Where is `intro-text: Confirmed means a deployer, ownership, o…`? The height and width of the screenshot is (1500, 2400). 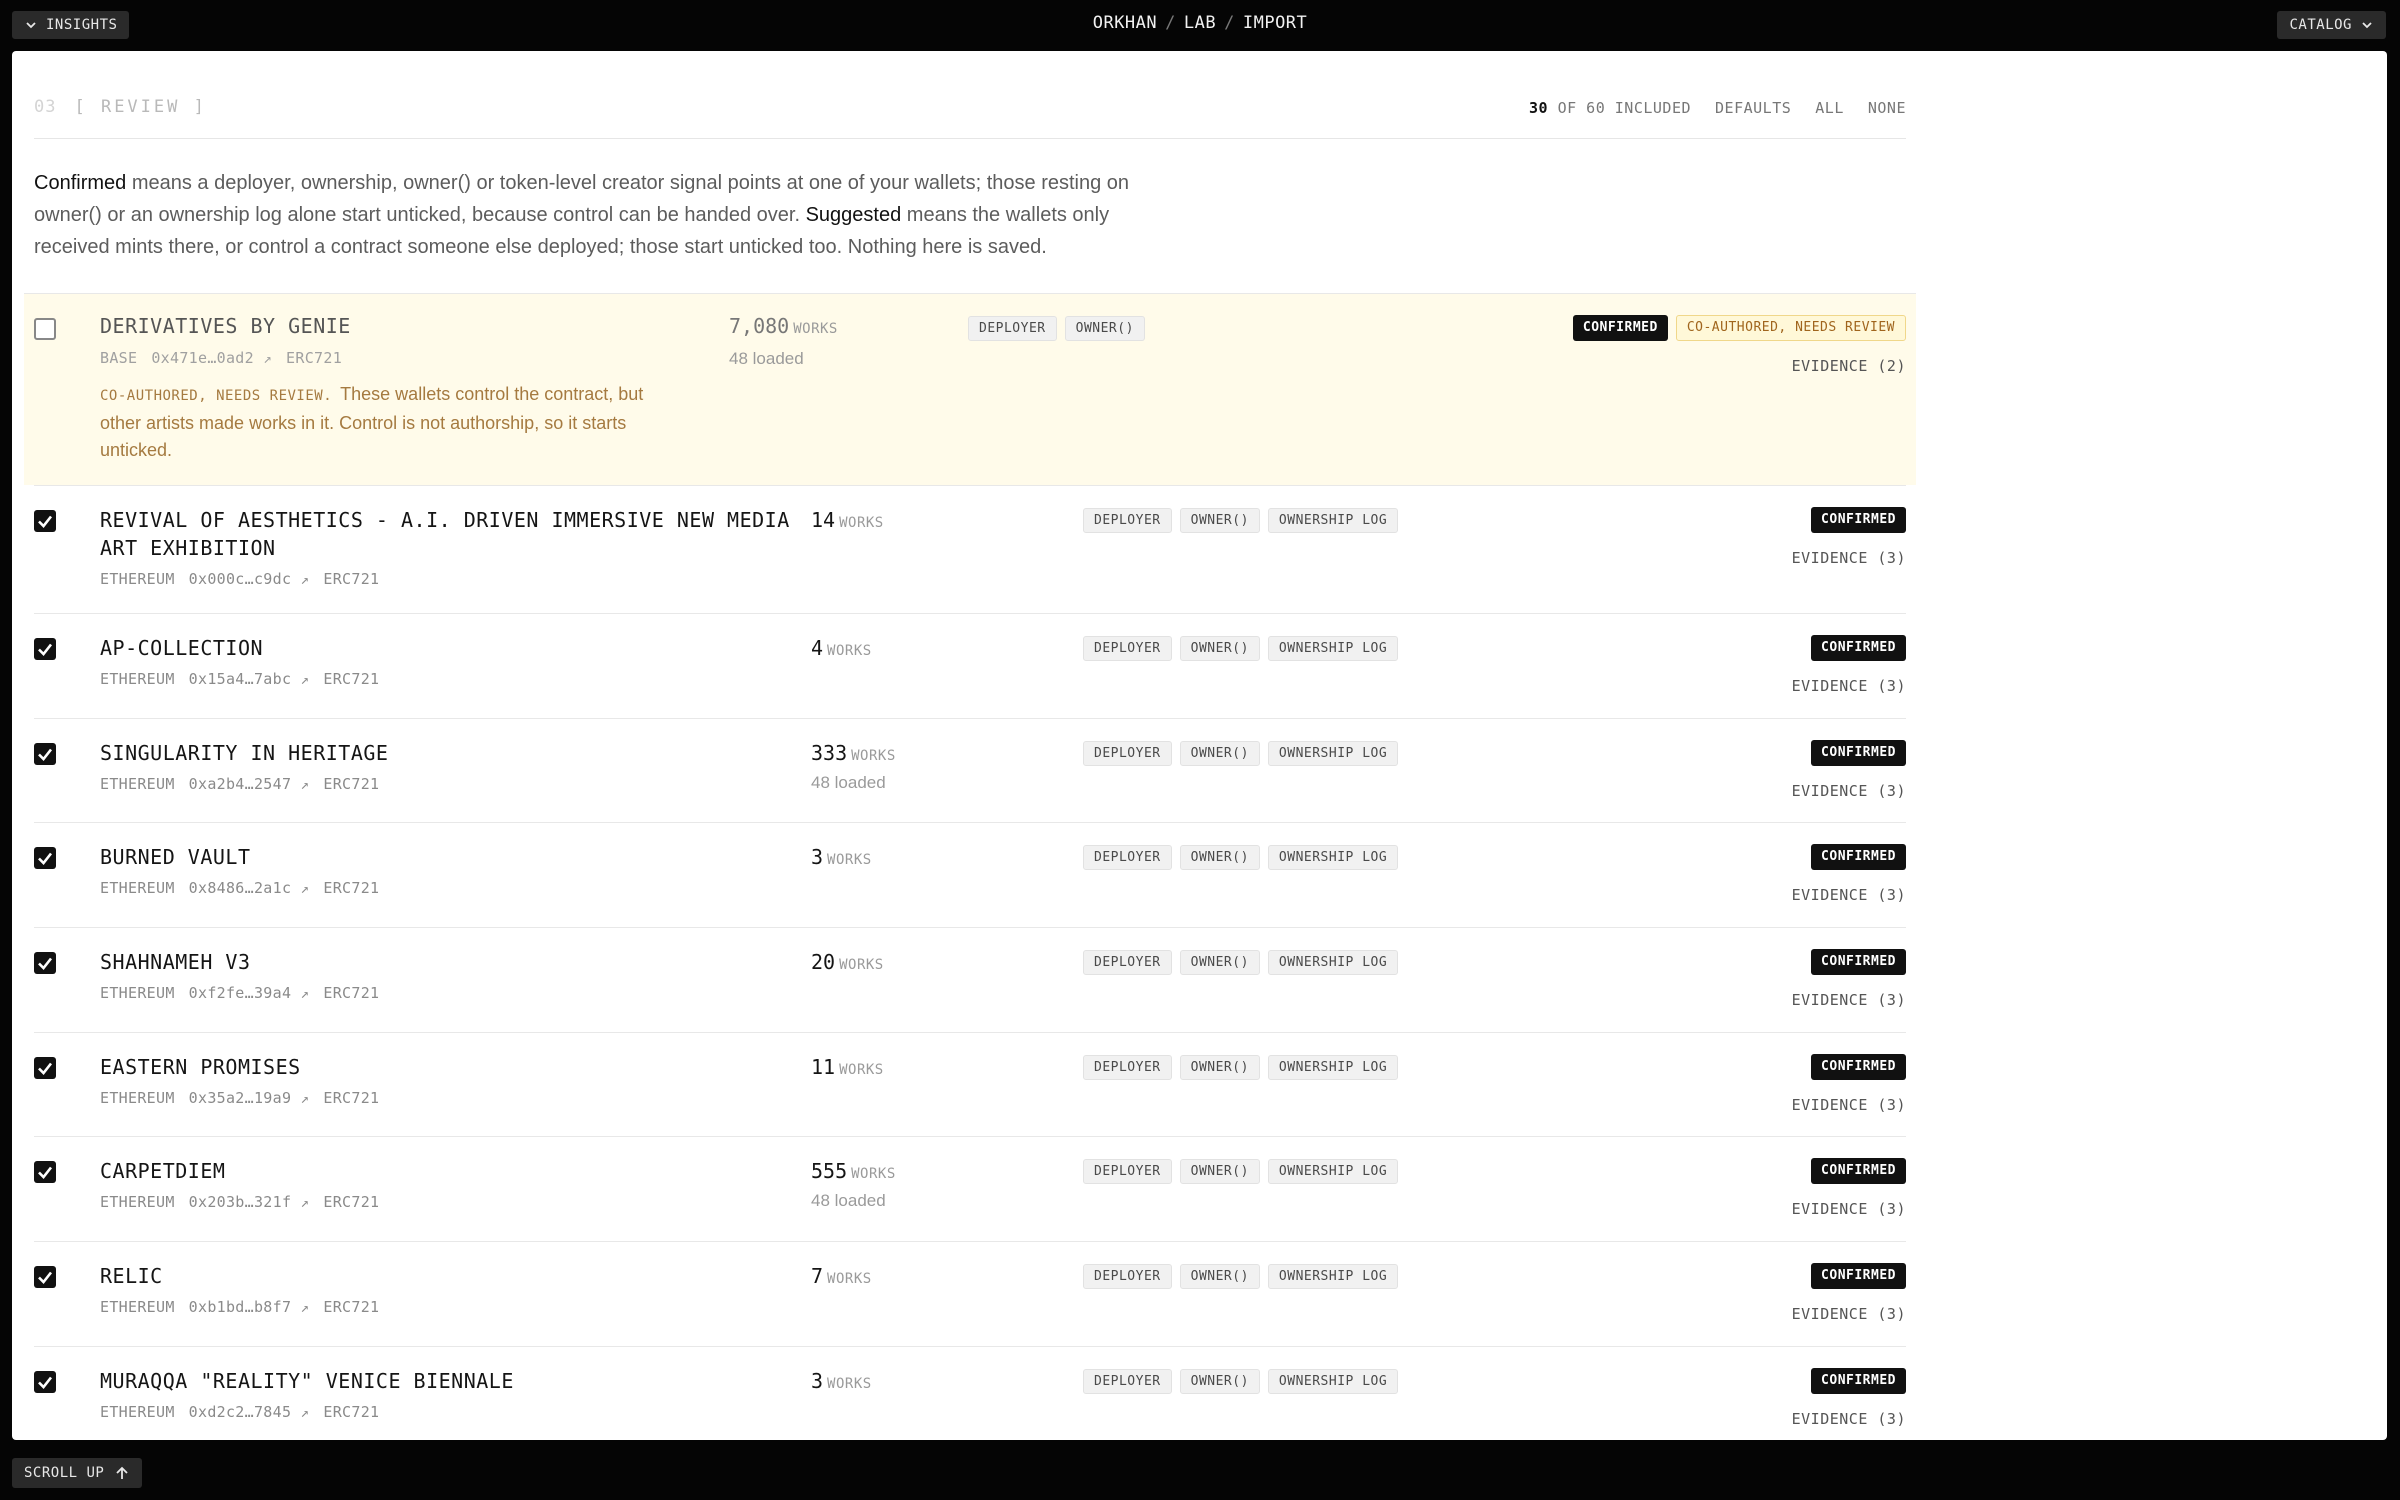
intro-text: Confirmed means a deployer, ownership, o… is located at coordinates (604, 216).